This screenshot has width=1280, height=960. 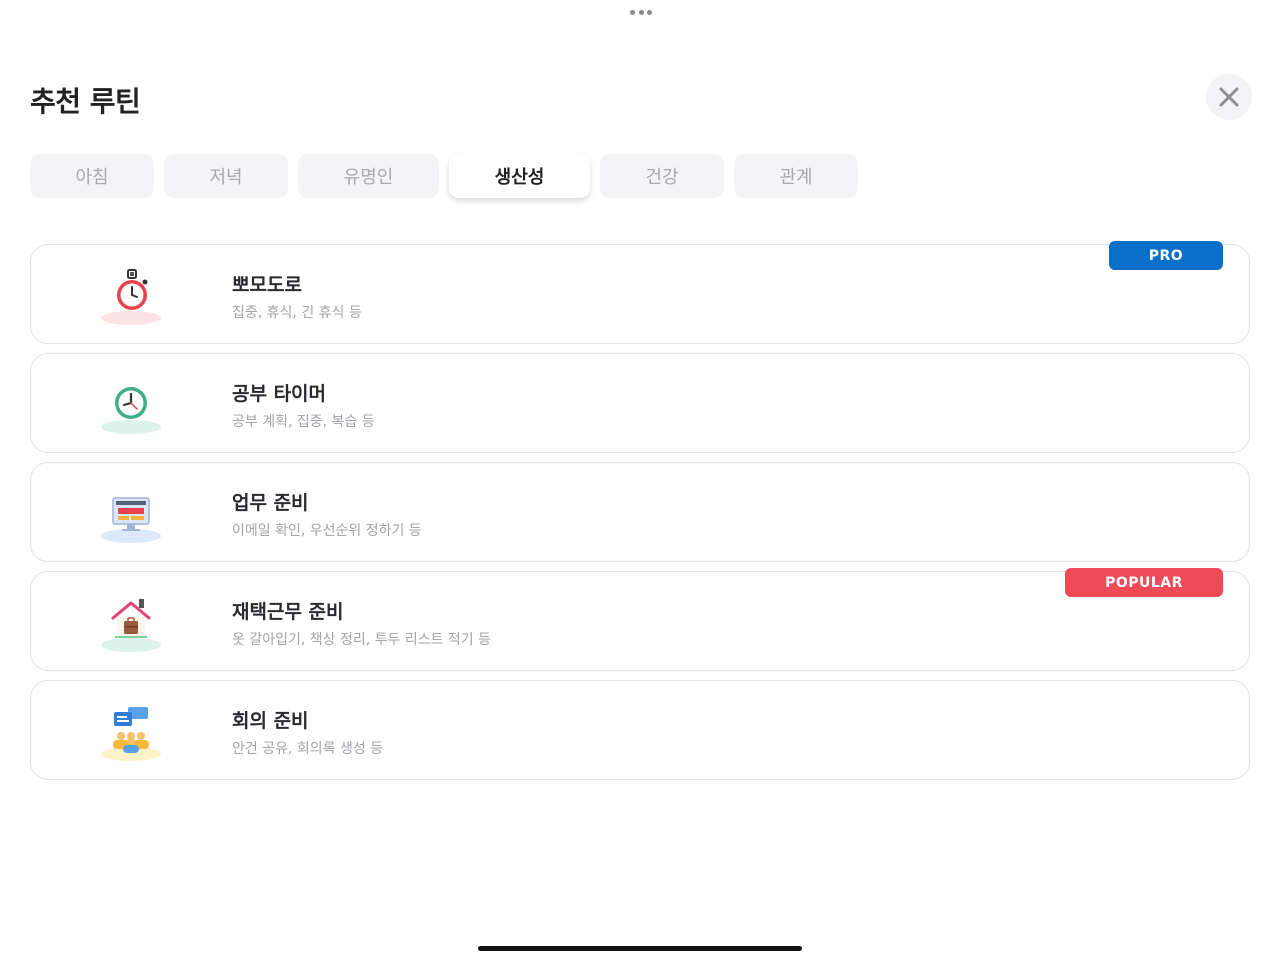 What do you see at coordinates (132, 405) in the screenshot?
I see `clock-icon` at bounding box center [132, 405].